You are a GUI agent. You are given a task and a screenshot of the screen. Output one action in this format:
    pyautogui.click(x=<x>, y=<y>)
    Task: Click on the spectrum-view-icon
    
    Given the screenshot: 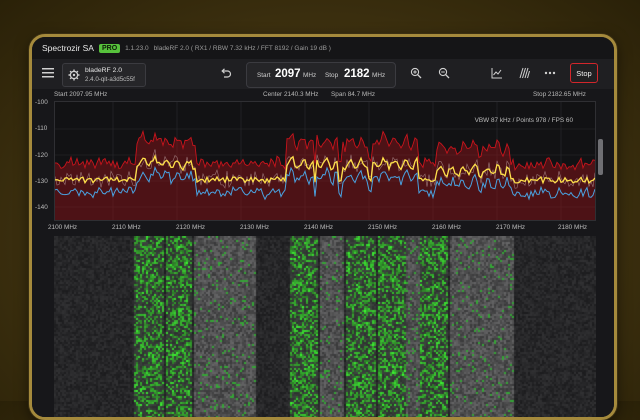 What is the action you would take?
    pyautogui.click(x=497, y=73)
    